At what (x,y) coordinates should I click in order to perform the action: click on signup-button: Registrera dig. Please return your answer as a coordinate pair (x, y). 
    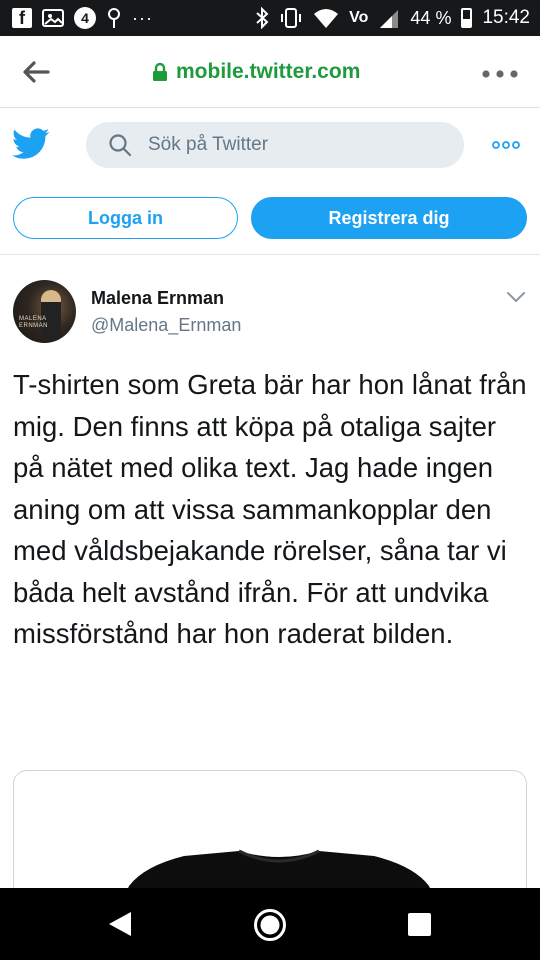
    Looking at the image, I should click on (389, 218).